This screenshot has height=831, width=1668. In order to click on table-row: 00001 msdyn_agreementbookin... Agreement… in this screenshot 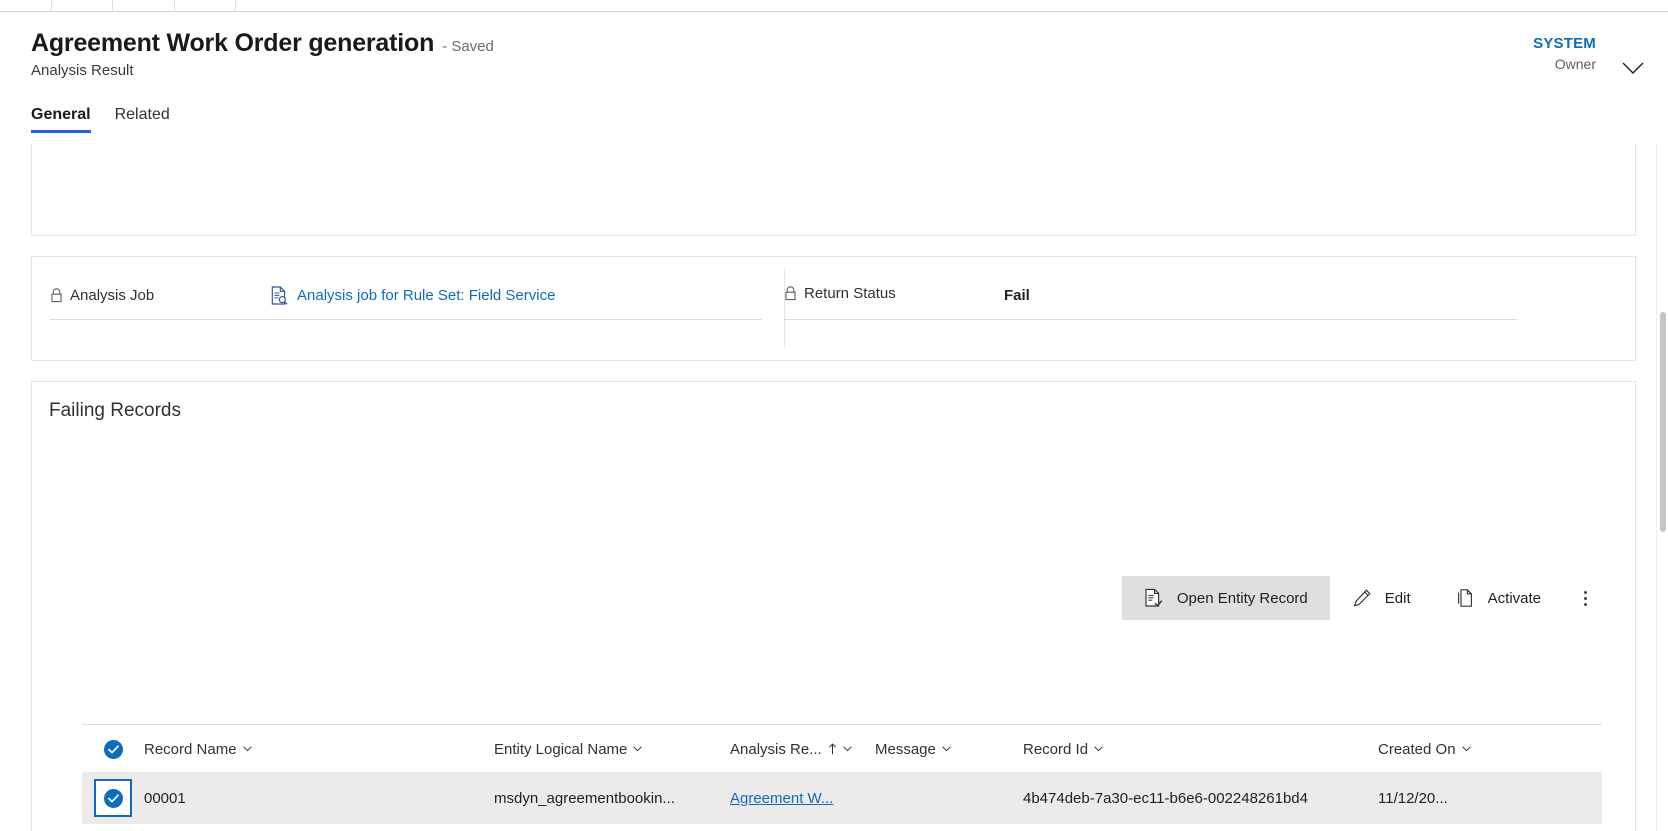, I will do `click(842, 798)`.